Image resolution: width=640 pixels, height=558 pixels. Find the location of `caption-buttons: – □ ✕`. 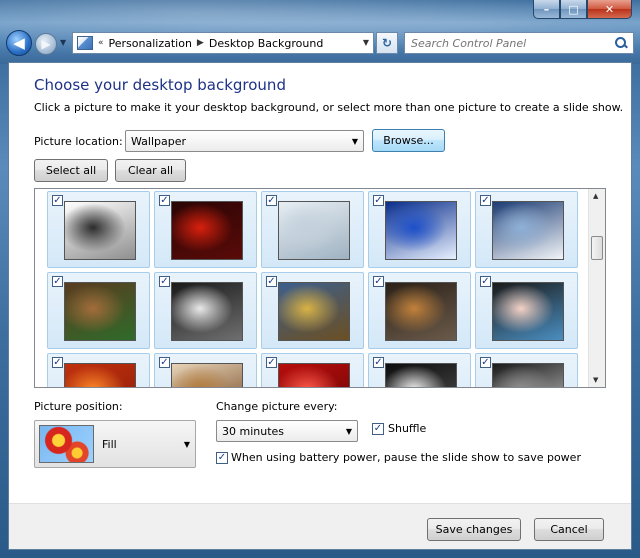

caption-buttons: – □ ✕ is located at coordinates (582, 9).